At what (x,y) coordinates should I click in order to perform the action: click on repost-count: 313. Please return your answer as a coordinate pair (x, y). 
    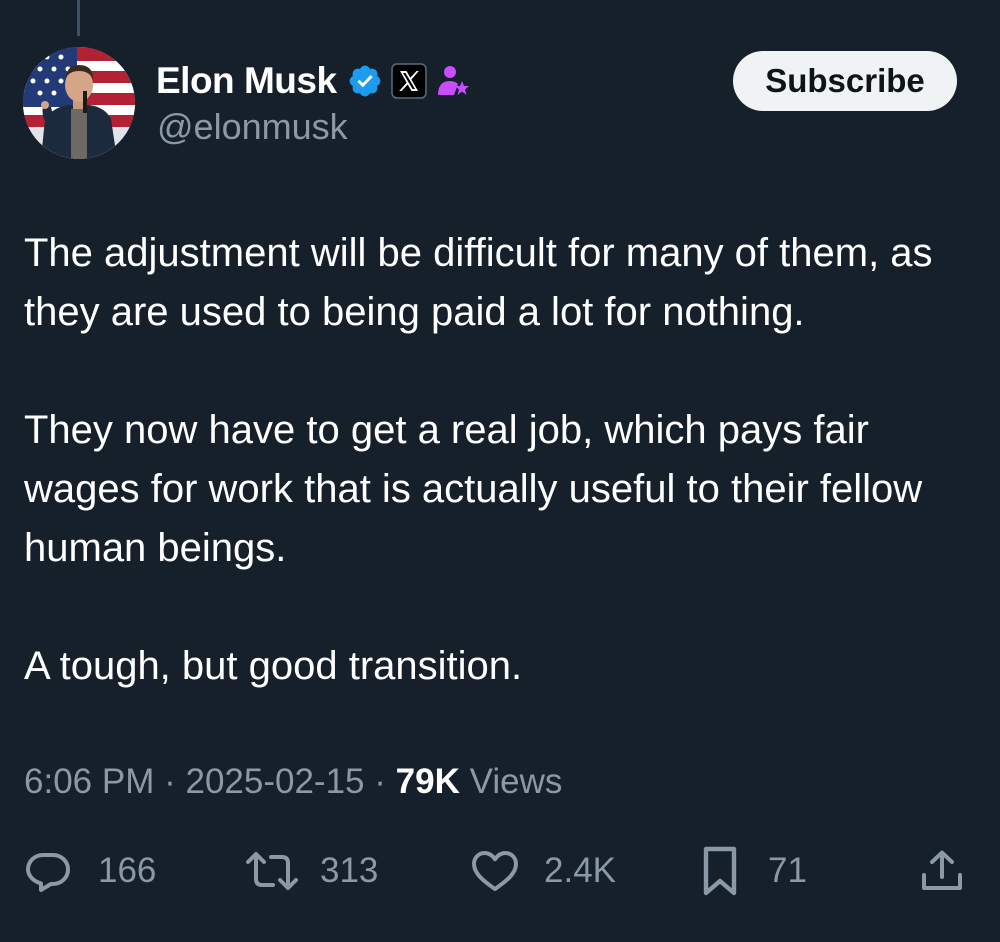
    Looking at the image, I should click on (349, 870).